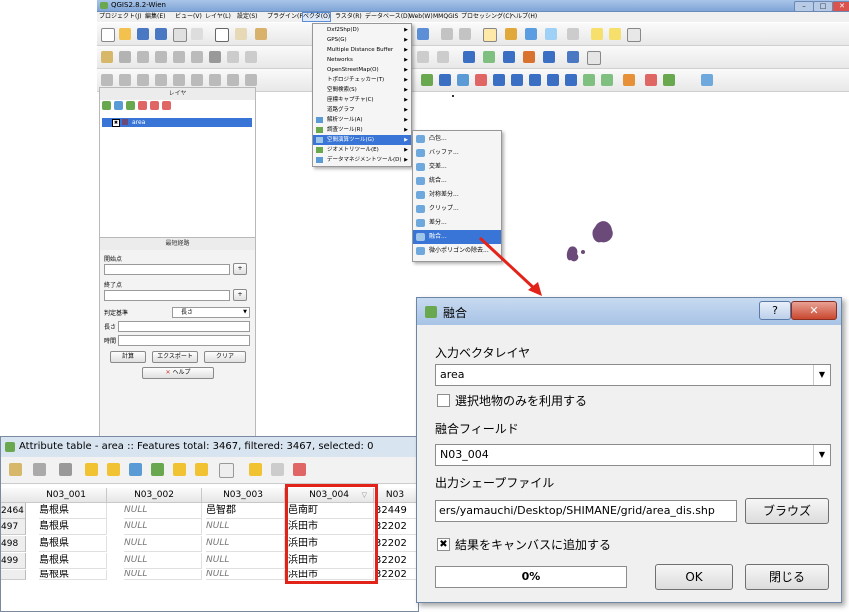 The image size is (849, 612). Describe the element at coordinates (161, 80) in the screenshot. I see `simplify-icon` at that location.